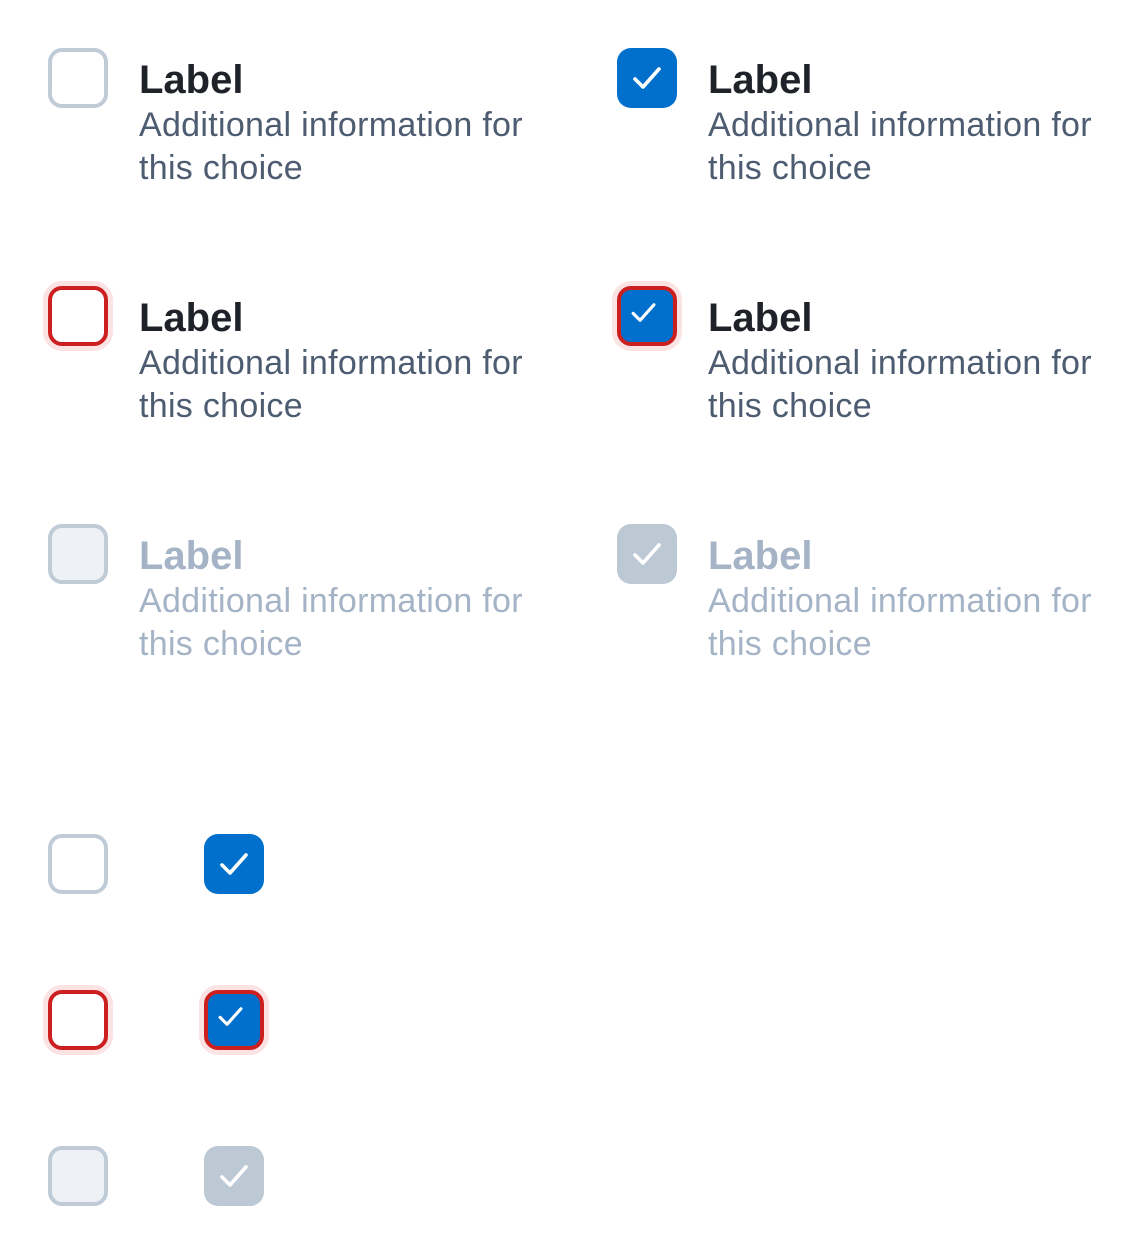 Image resolution: width=1138 pixels, height=1254 pixels. I want to click on checkbox-standalone-error-checked, so click(234, 1020).